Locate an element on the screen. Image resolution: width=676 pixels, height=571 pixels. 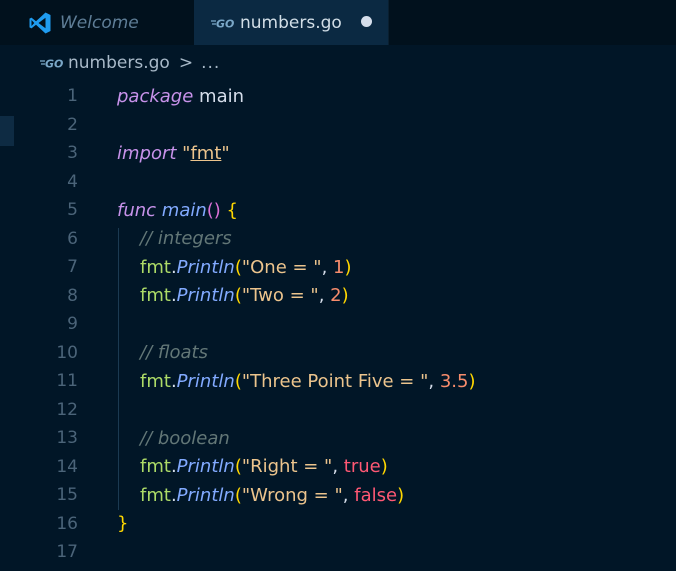
unsaved-indicator-icon is located at coordinates (366, 21).